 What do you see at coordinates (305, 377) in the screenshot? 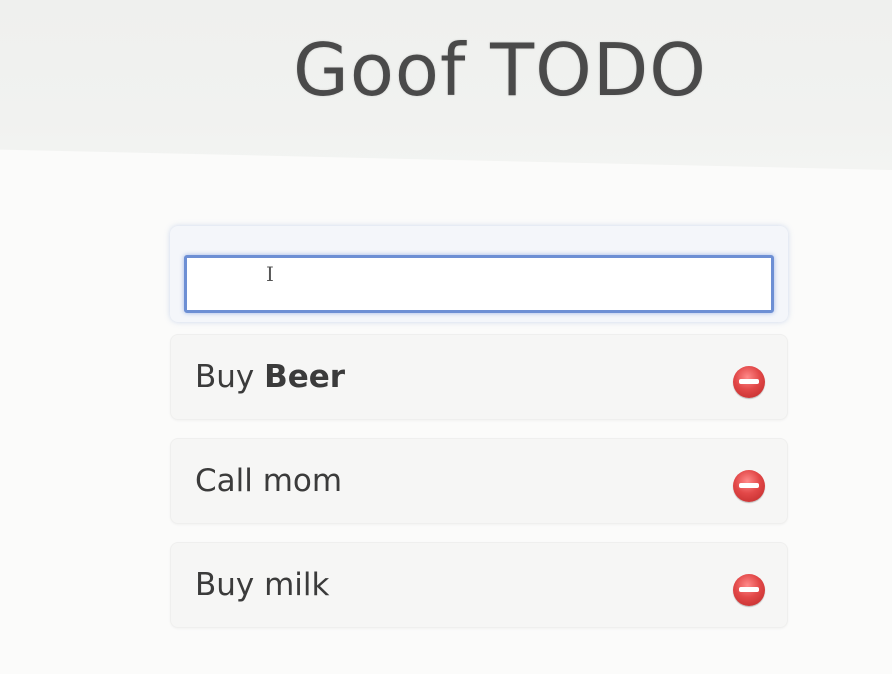
I see `todo-item-emphasis: Beer` at bounding box center [305, 377].